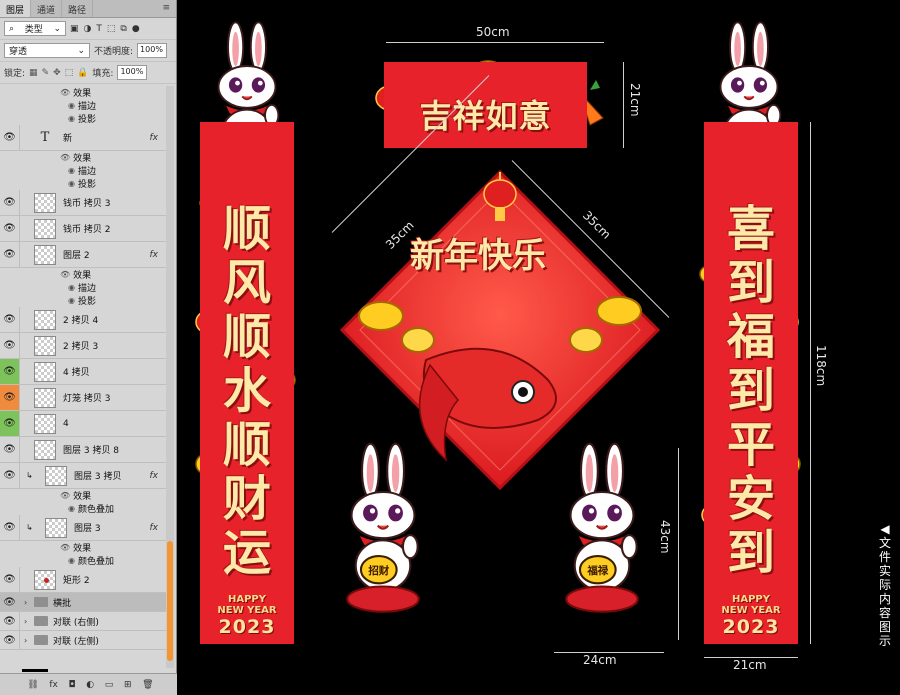 This screenshot has height=695, width=900. What do you see at coordinates (123, 29) in the screenshot?
I see `smart-object-filter-icon: ⧉` at bounding box center [123, 29].